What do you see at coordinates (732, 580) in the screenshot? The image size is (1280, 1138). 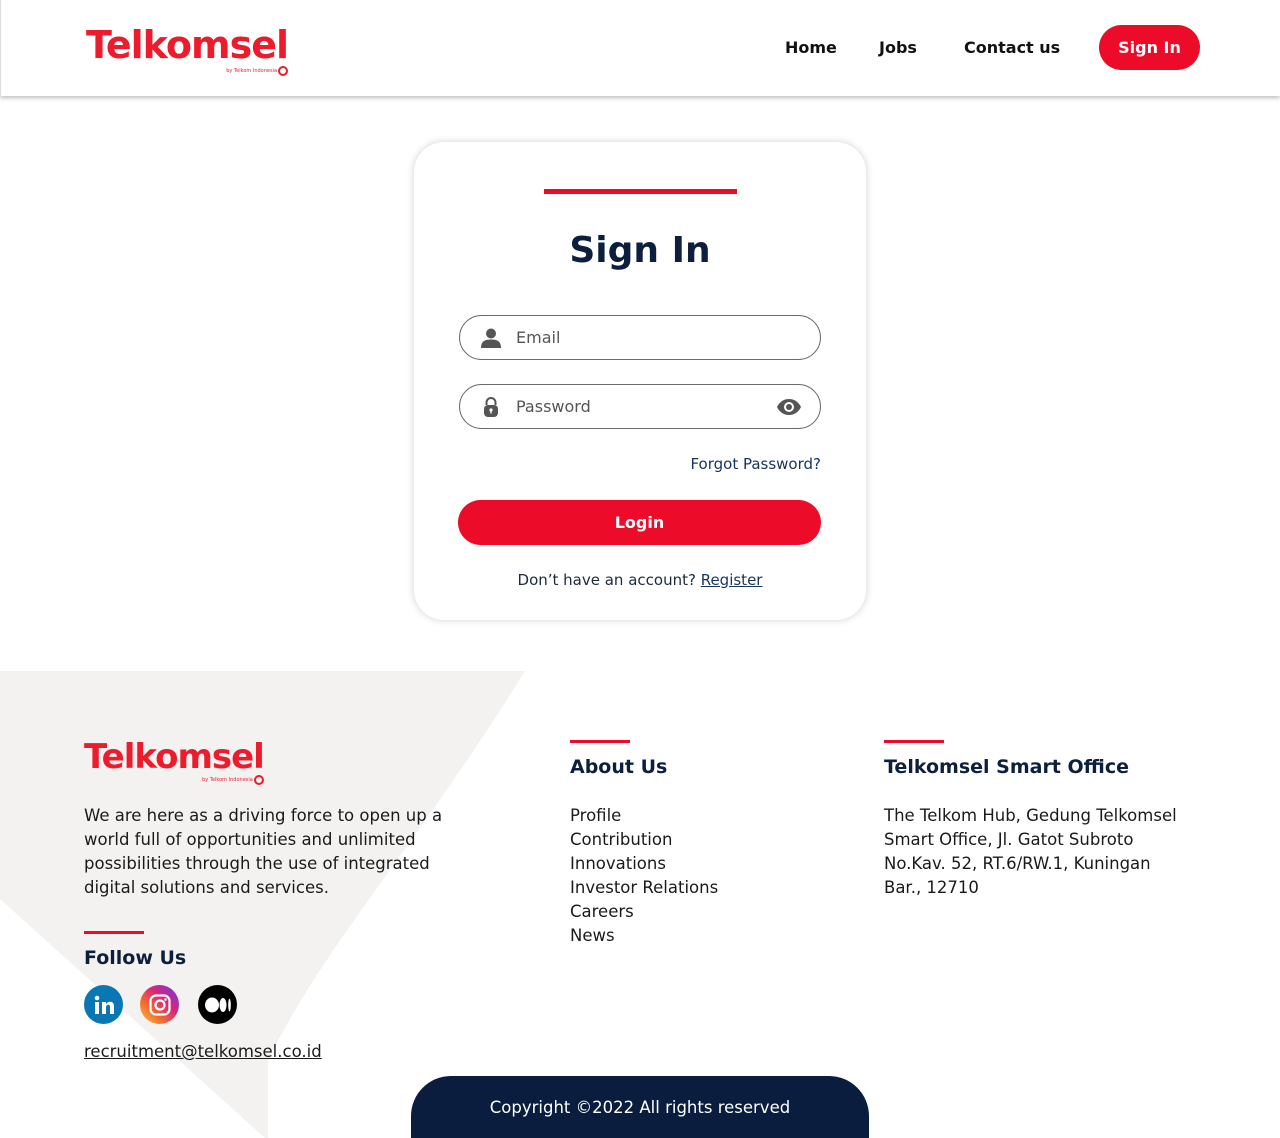 I see `register-link: Register` at bounding box center [732, 580].